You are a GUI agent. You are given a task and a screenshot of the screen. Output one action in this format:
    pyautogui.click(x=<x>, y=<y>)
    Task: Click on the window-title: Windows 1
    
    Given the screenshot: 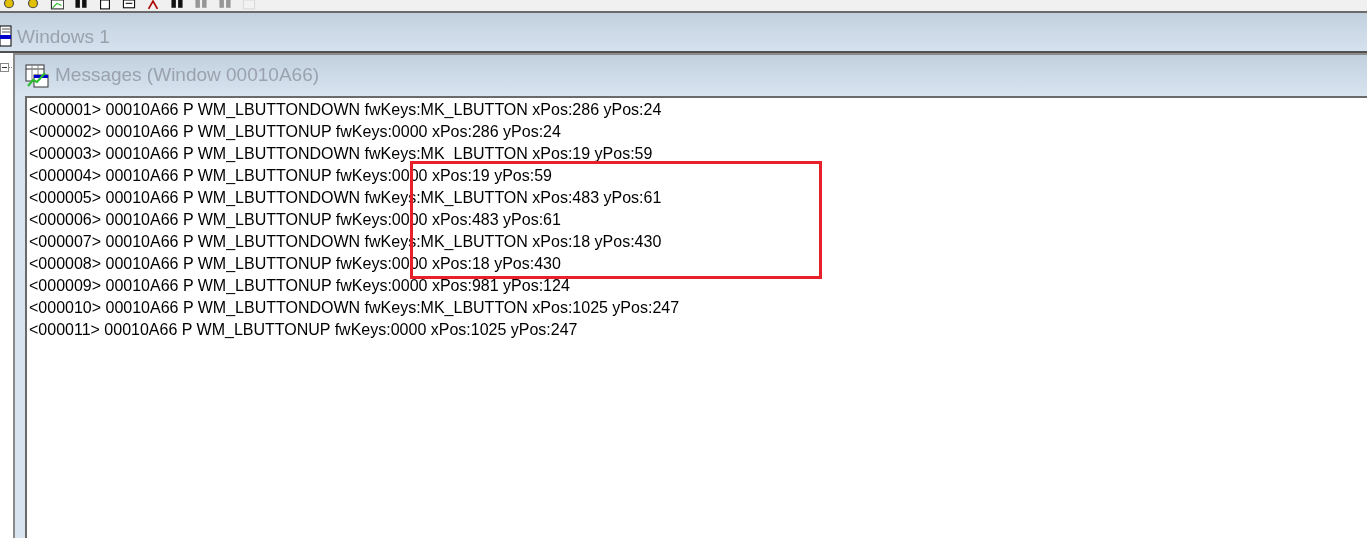 What is the action you would take?
    pyautogui.click(x=63, y=36)
    